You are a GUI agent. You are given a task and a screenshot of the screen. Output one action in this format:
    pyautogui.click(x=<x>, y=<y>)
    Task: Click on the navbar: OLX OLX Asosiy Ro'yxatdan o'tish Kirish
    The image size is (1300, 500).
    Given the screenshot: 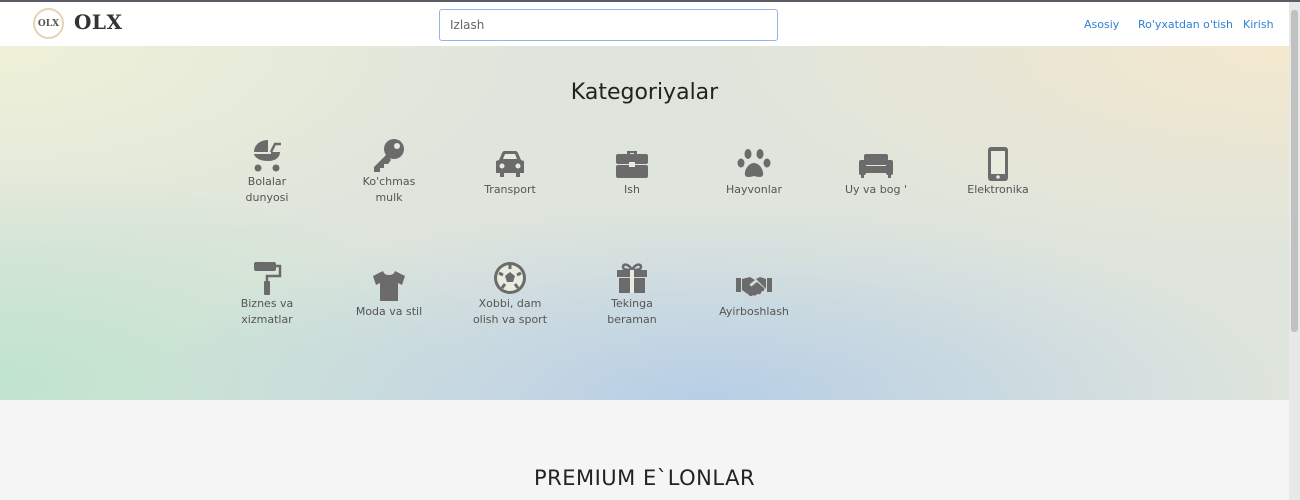 What is the action you would take?
    pyautogui.click(x=644, y=24)
    